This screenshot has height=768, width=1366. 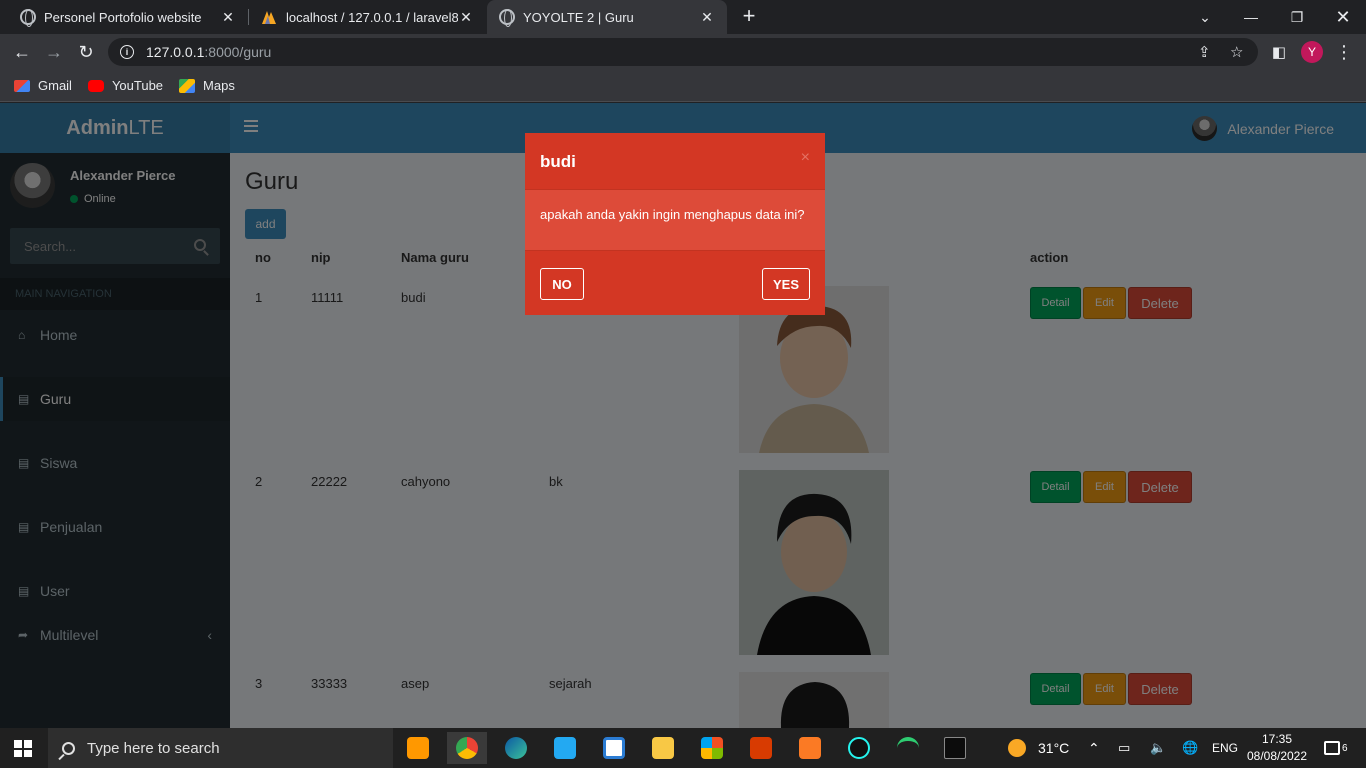 I want to click on microsoft-store-icon, so click(x=712, y=748).